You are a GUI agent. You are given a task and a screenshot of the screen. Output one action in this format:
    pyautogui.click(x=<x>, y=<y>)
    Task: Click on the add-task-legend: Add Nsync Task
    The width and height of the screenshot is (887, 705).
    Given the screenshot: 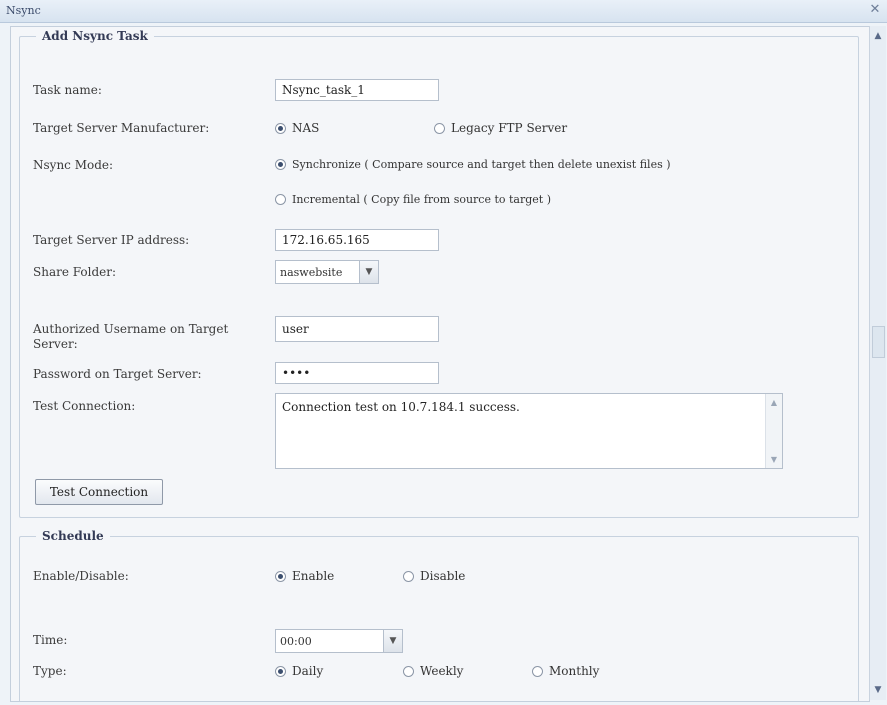 What is the action you would take?
    pyautogui.click(x=95, y=36)
    